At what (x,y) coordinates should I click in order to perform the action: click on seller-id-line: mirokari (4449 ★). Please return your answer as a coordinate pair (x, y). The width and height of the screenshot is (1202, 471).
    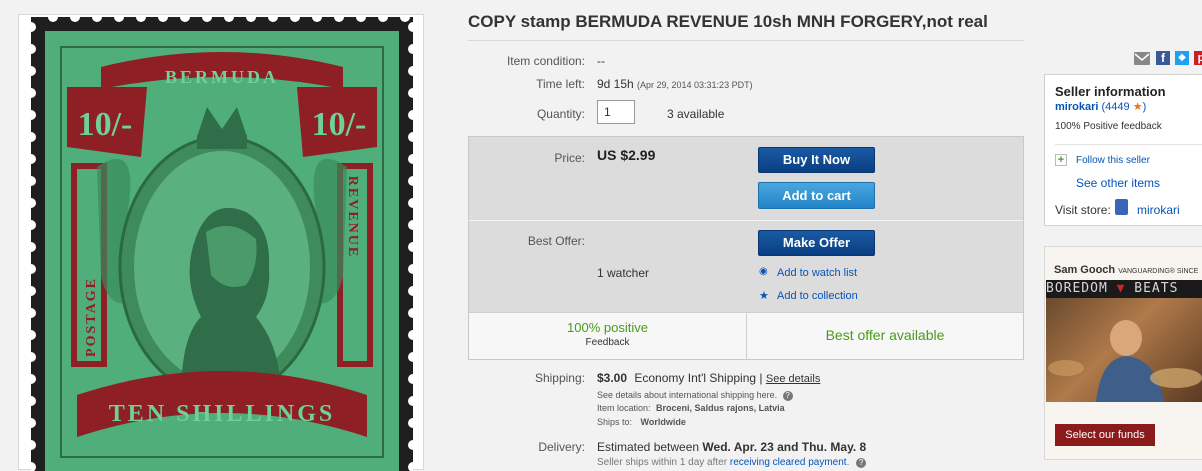
    Looking at the image, I should click on (1100, 106).